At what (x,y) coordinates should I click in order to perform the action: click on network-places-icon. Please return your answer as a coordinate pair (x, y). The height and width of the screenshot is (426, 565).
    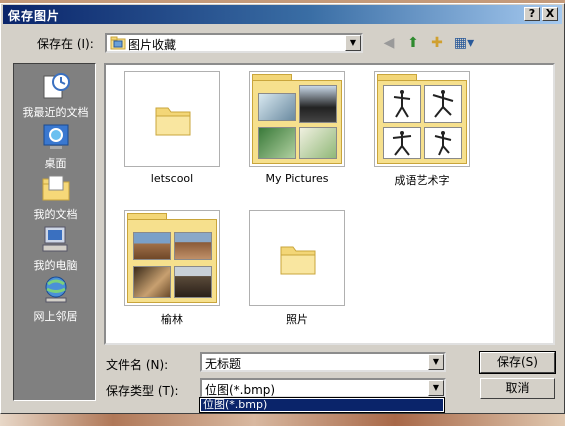
    Looking at the image, I should click on (55, 289).